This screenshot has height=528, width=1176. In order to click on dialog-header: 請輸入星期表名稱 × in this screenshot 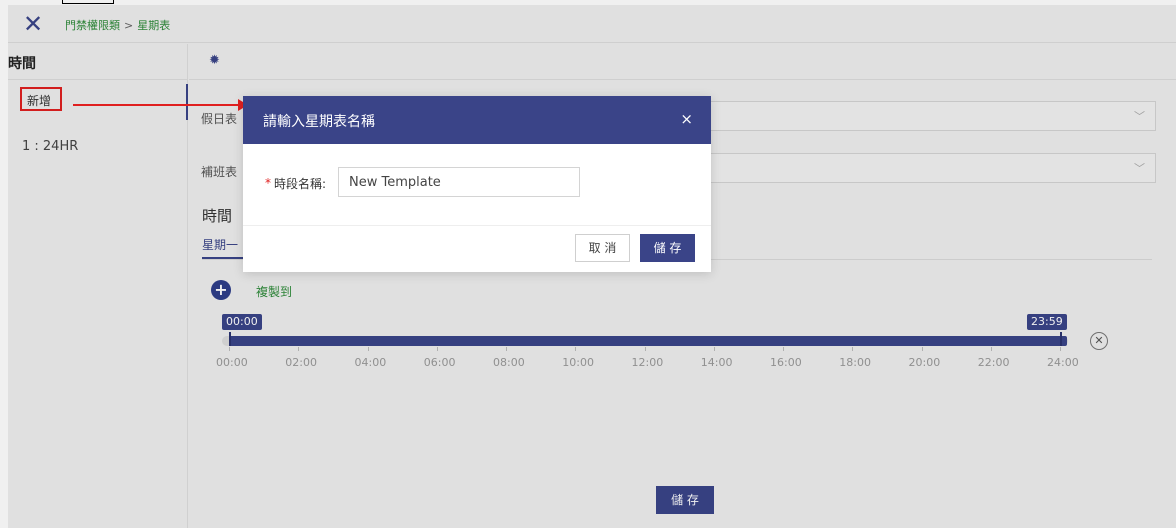, I will do `click(477, 120)`.